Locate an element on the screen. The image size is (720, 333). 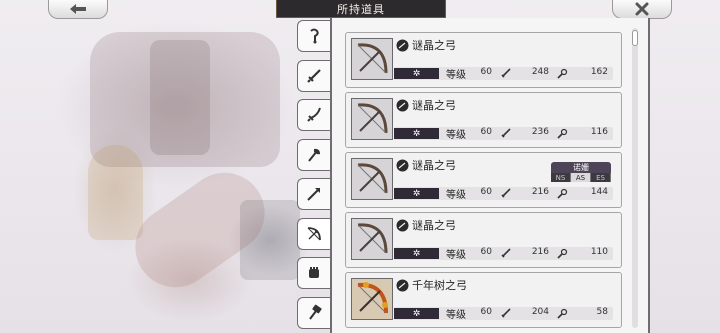
item-stats: ✲ 等级 60 204 58 is located at coordinates (503, 314).